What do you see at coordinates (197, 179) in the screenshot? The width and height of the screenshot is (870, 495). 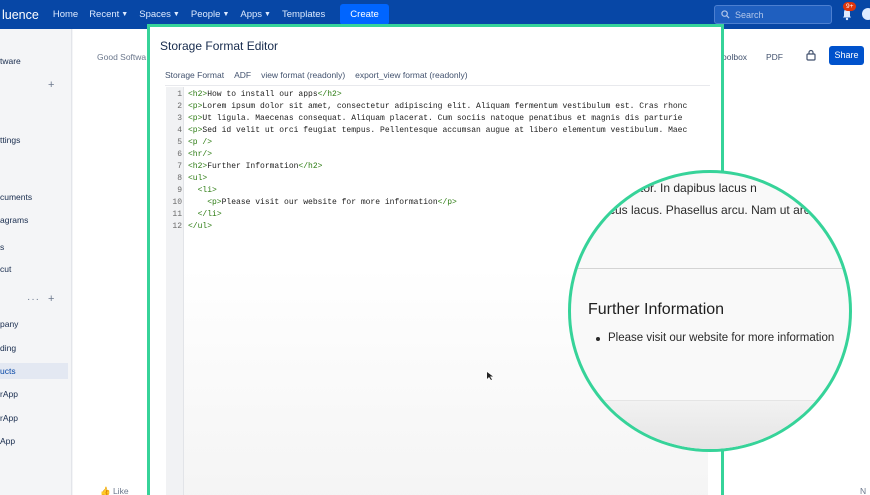 I see `code-text: <ul>` at bounding box center [197, 179].